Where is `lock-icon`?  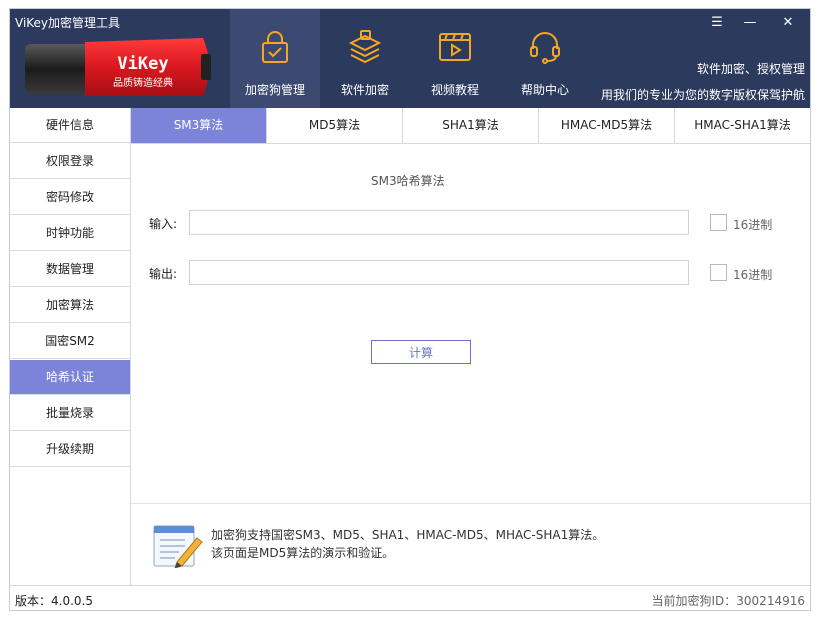
lock-icon is located at coordinates (275, 47).